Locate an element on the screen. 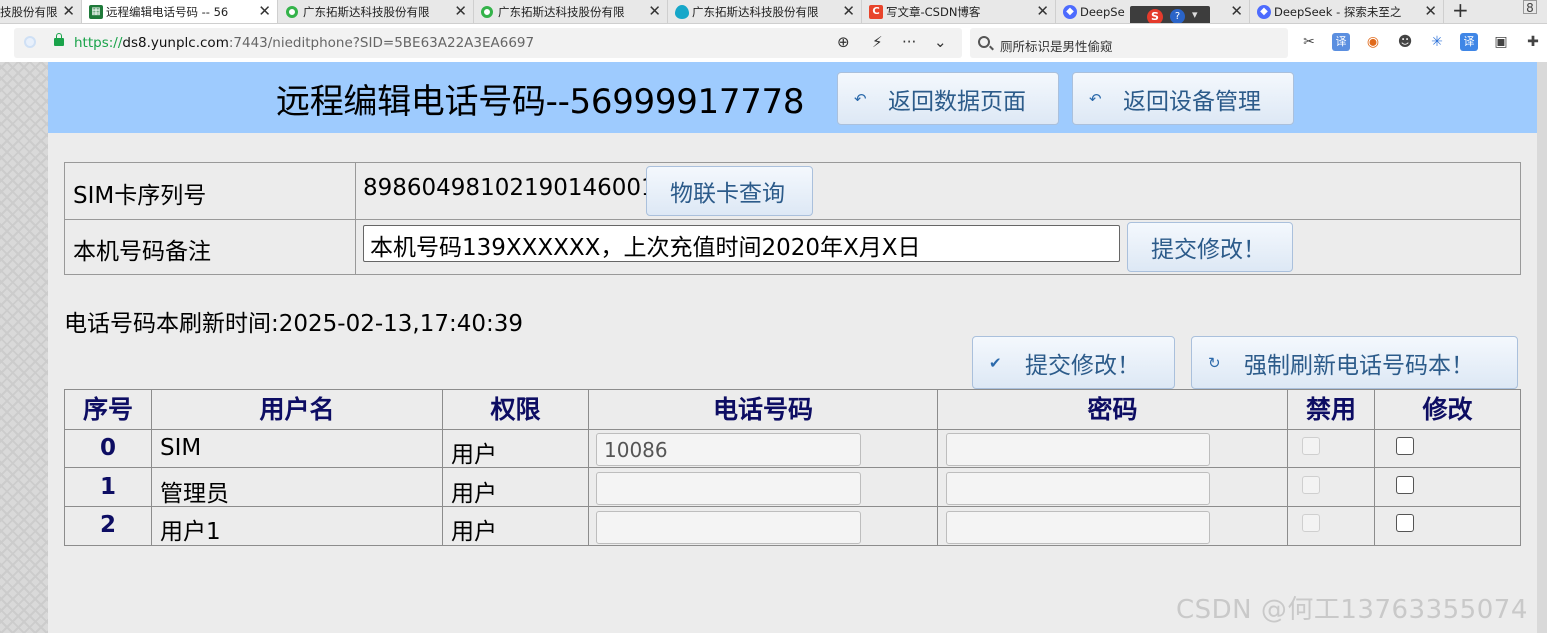  browser-tab-0: 技股份有限 ✕ is located at coordinates (41, 11).